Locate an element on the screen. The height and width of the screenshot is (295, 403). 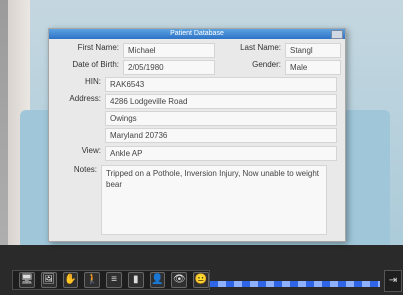
last-name-label: Last Name: is located at coordinates (260, 47).